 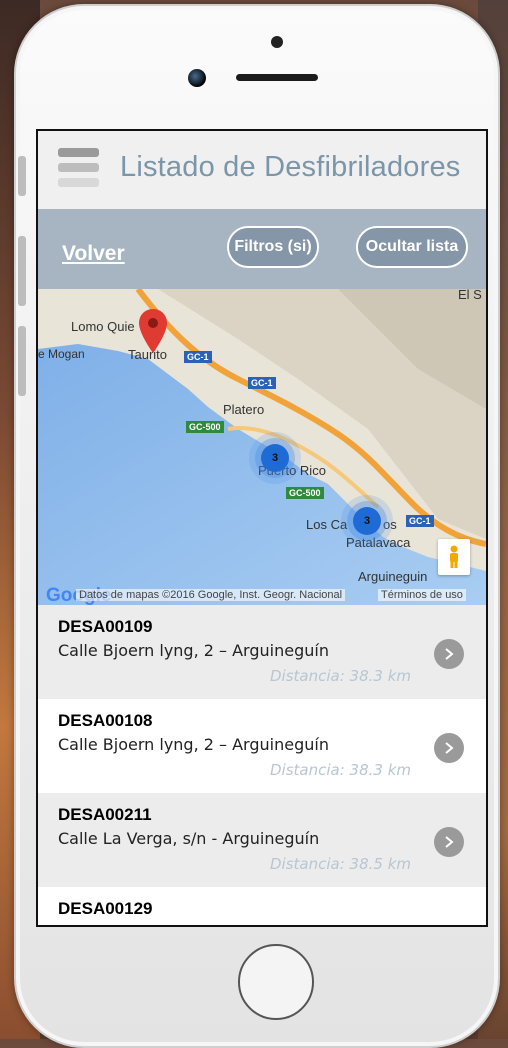 What do you see at coordinates (244, 409) in the screenshot?
I see `map-place-platero: Platero` at bounding box center [244, 409].